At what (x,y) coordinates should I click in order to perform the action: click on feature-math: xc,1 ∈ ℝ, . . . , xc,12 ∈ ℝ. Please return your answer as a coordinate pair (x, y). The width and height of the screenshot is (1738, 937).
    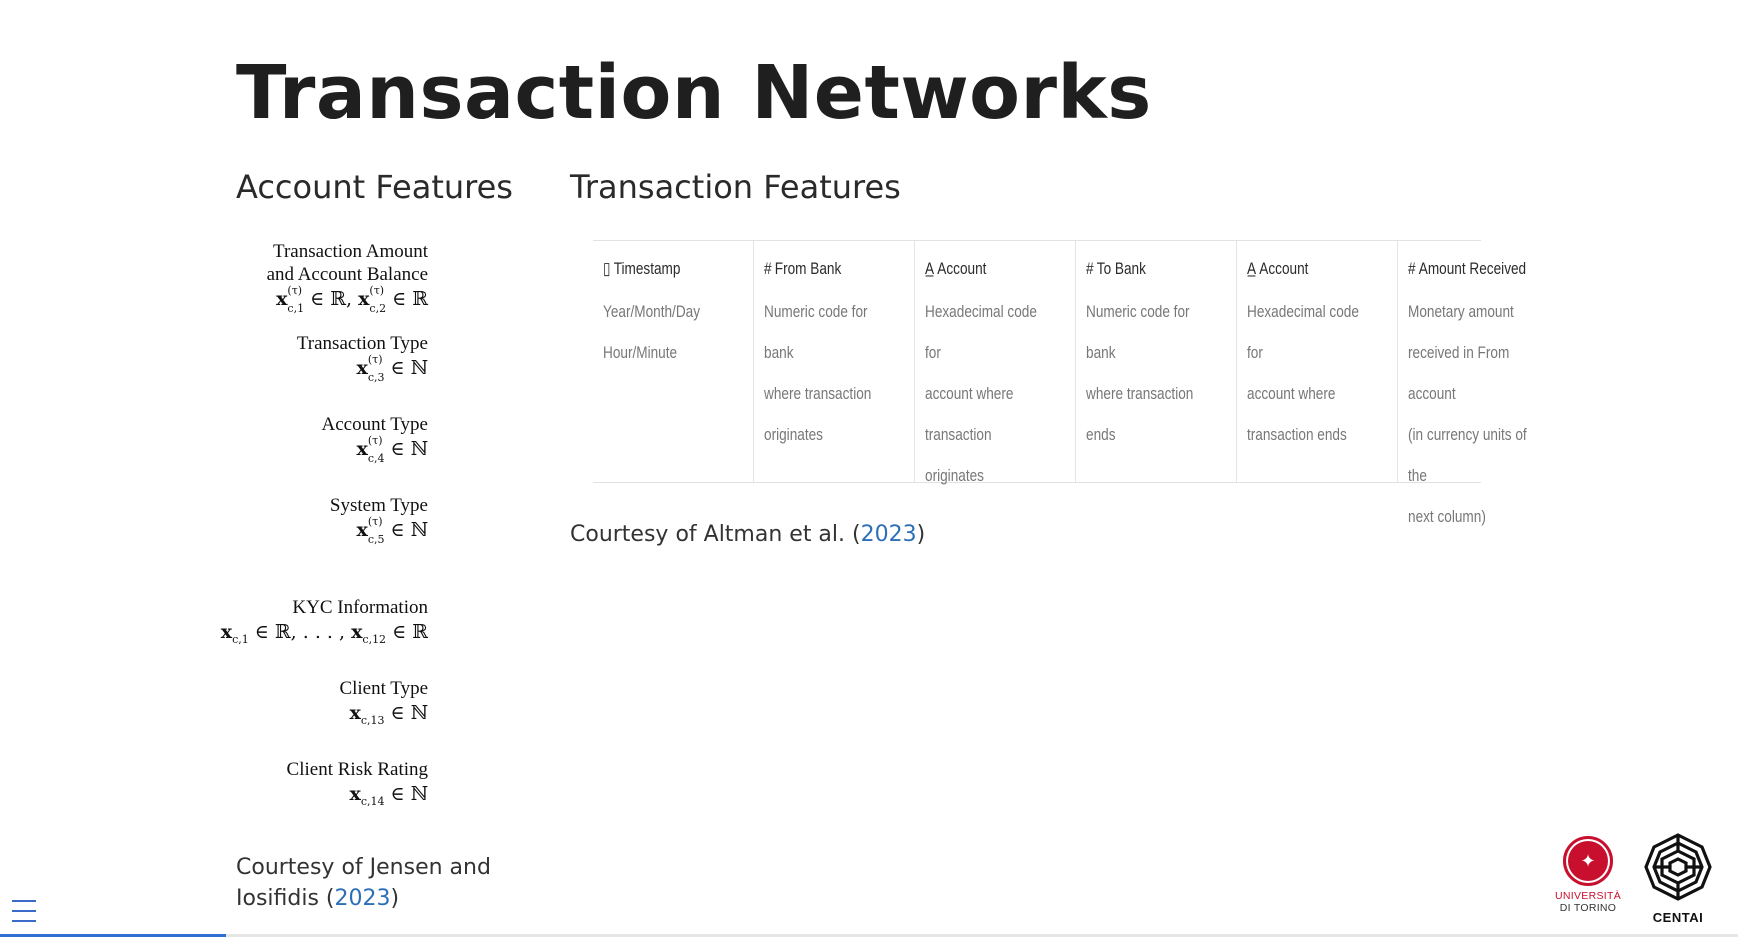
    Looking at the image, I should click on (324, 633).